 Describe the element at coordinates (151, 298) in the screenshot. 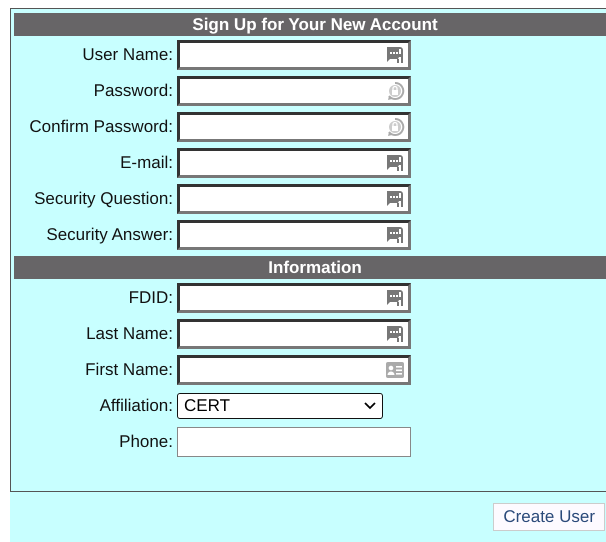

I see `field-label: FDID:` at that location.